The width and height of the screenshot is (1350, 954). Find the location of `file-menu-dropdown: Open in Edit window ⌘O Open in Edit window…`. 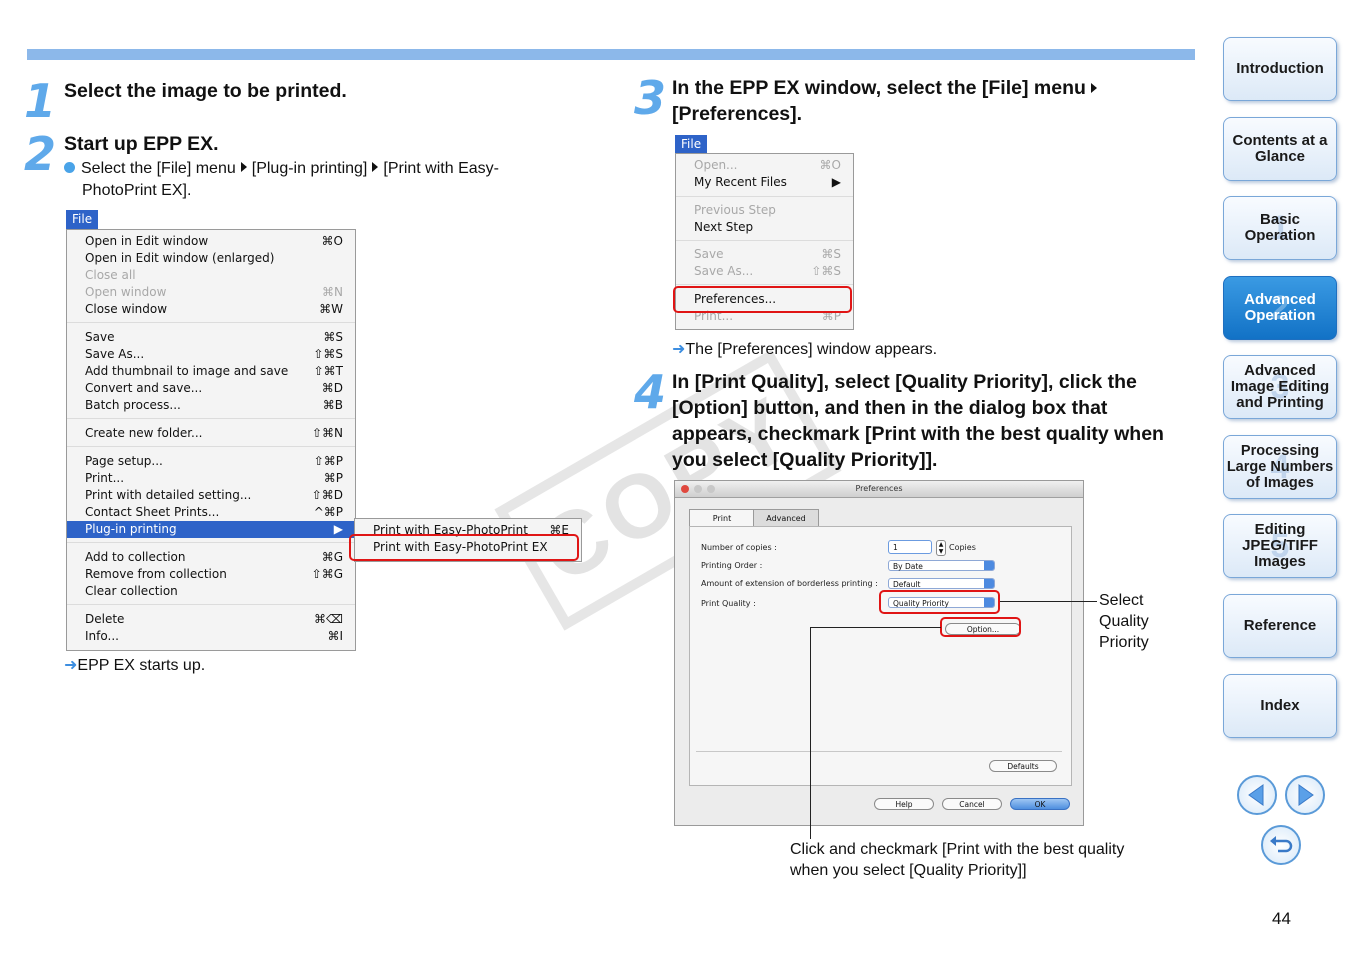

file-menu-dropdown: Open in Edit window ⌘O Open in Edit window… is located at coordinates (211, 440).